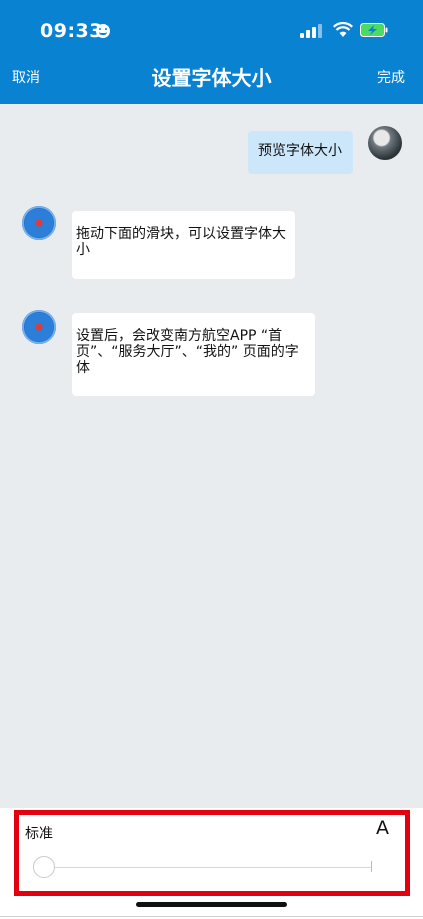  Describe the element at coordinates (211, 78) in the screenshot. I see `page-title: 设置字体大小` at that location.